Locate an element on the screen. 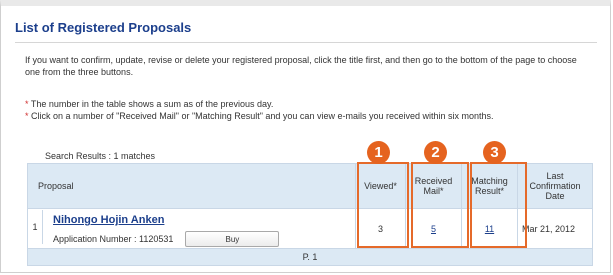  matching-result-link: 11 is located at coordinates (489, 229).